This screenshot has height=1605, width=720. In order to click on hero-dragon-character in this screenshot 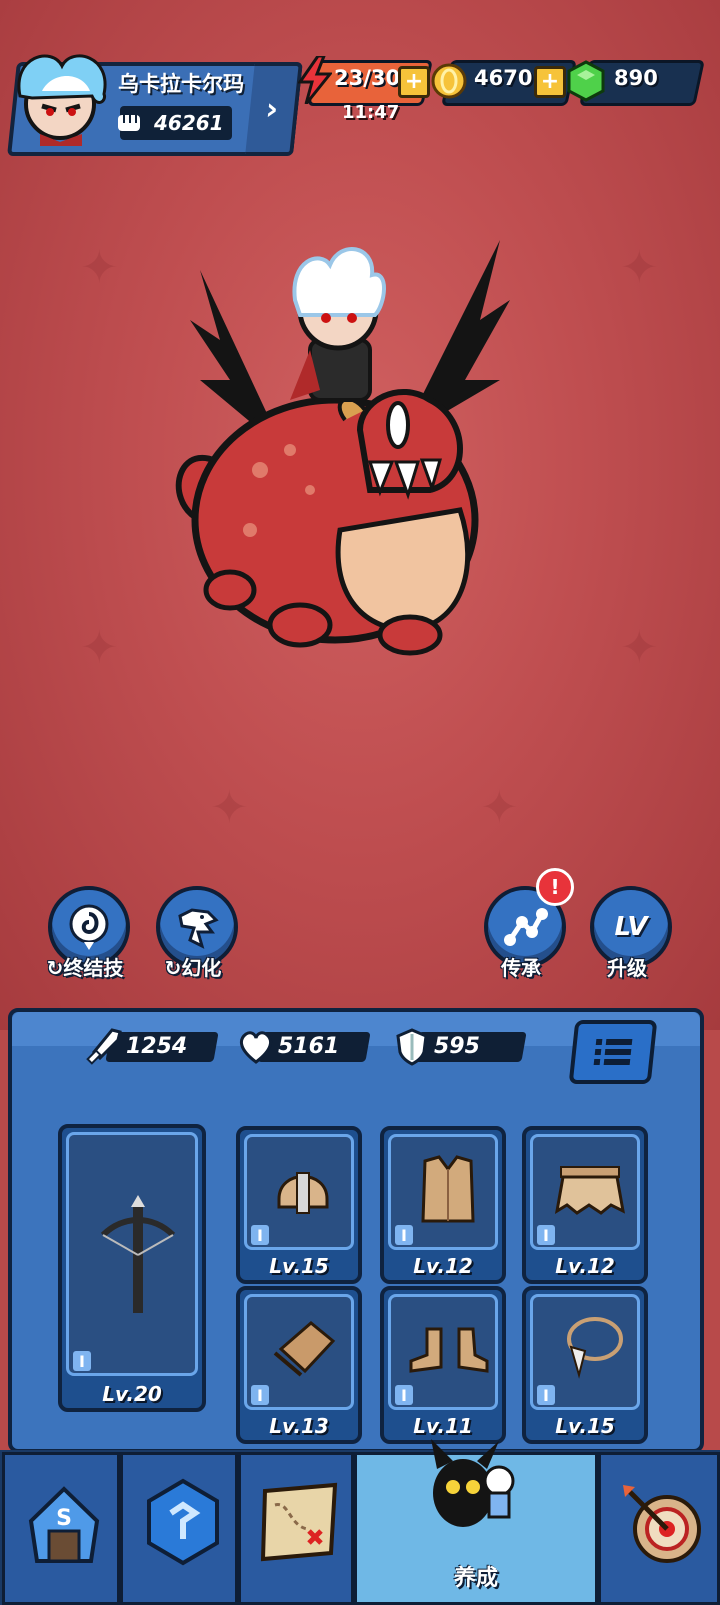, I will do `click(340, 445)`.